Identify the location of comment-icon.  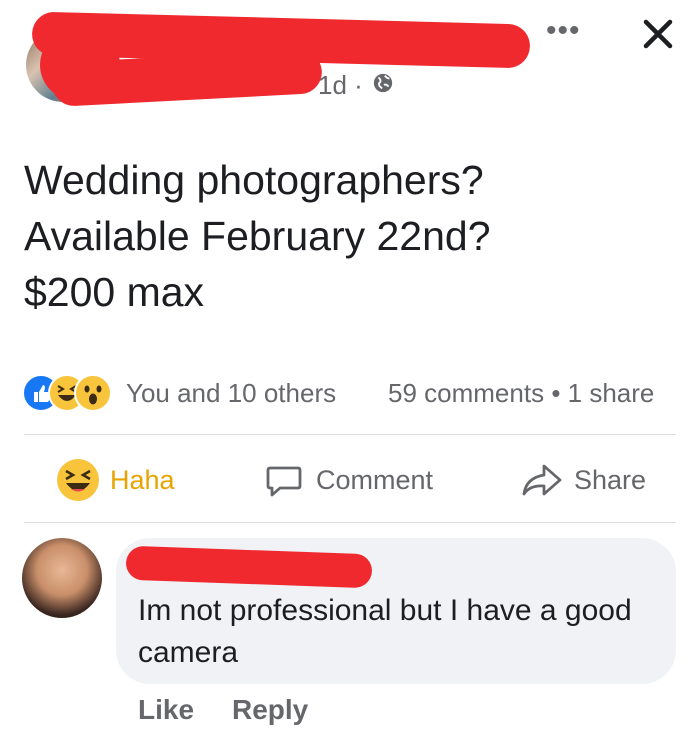
(284, 481).